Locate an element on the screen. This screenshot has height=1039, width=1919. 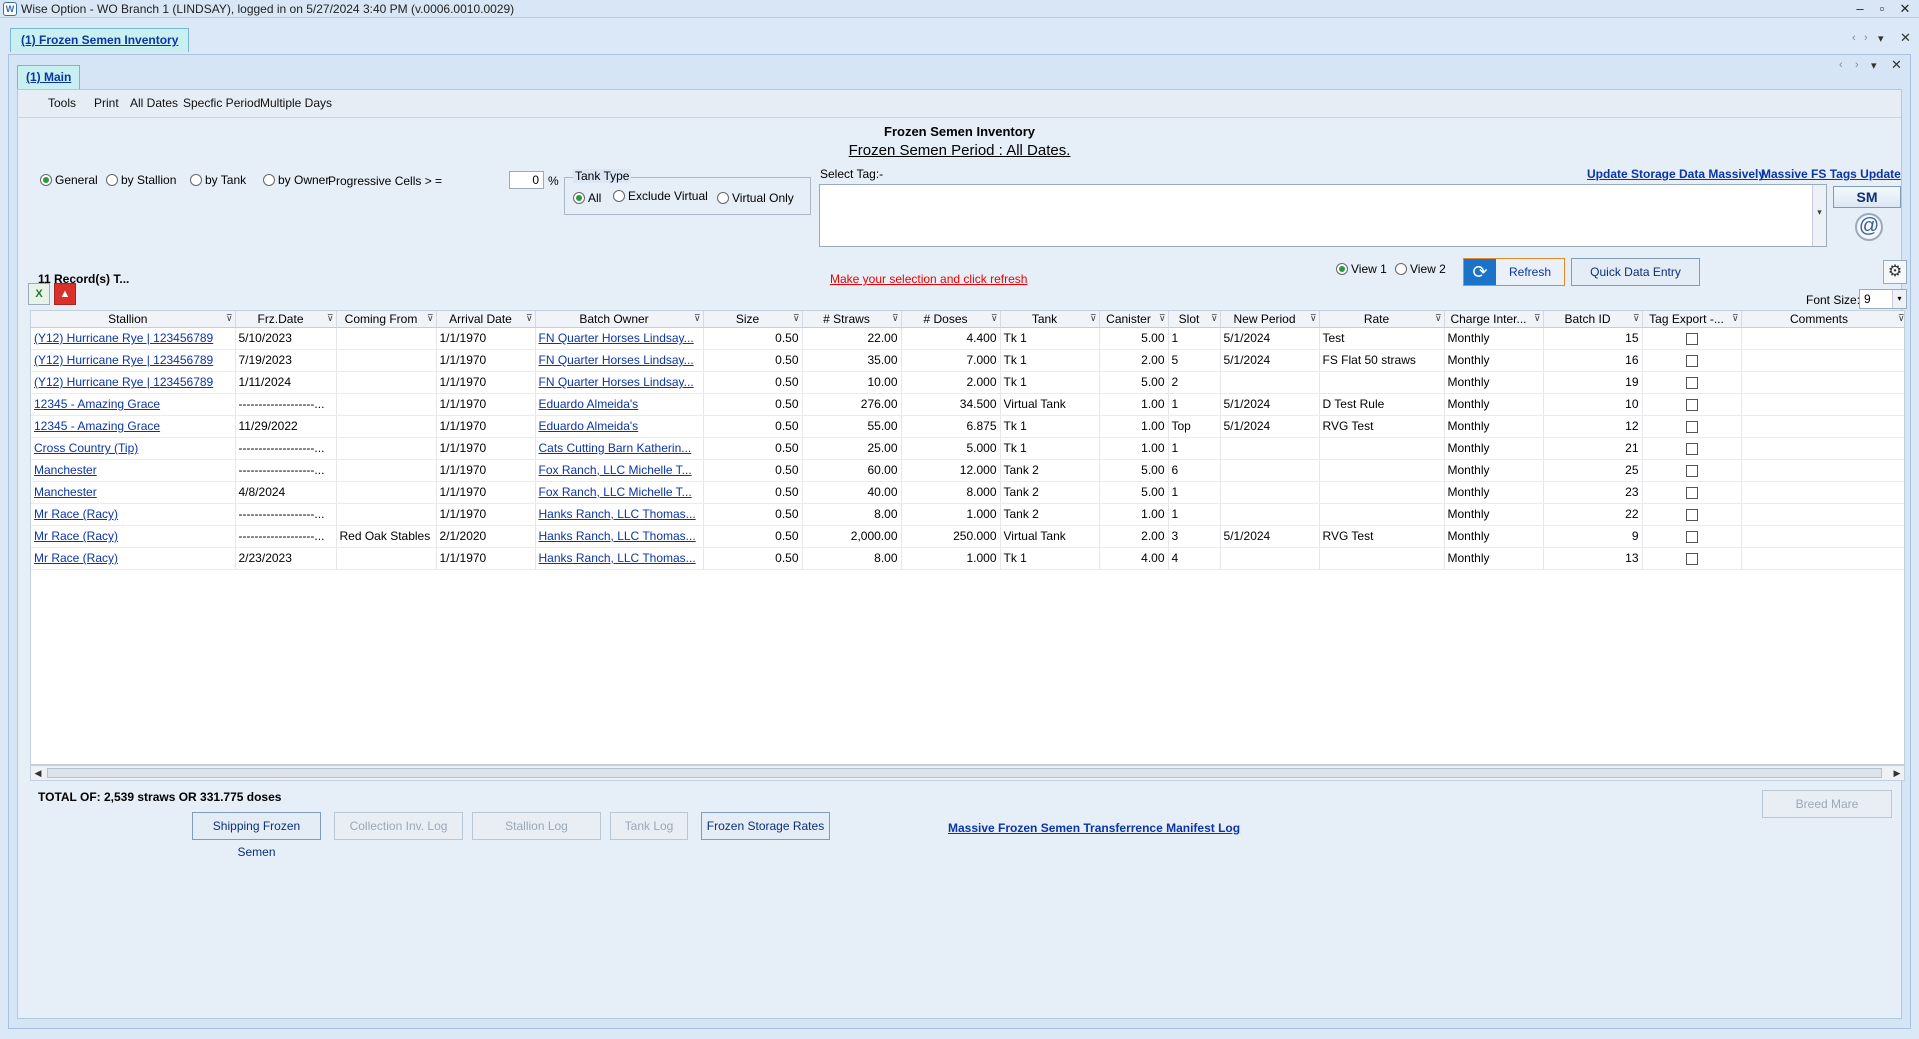
font-size-select: 9 ▾ is located at coordinates (1883, 299).